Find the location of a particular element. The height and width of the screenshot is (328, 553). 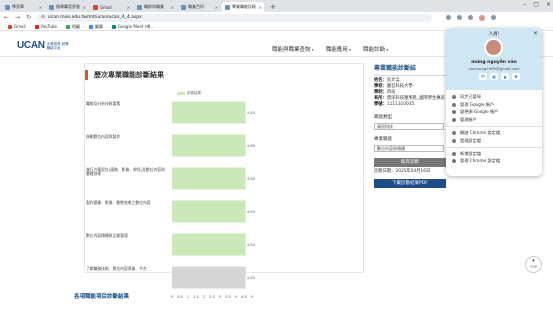

x-tick-label: 2 is located at coordinates (204, 297).